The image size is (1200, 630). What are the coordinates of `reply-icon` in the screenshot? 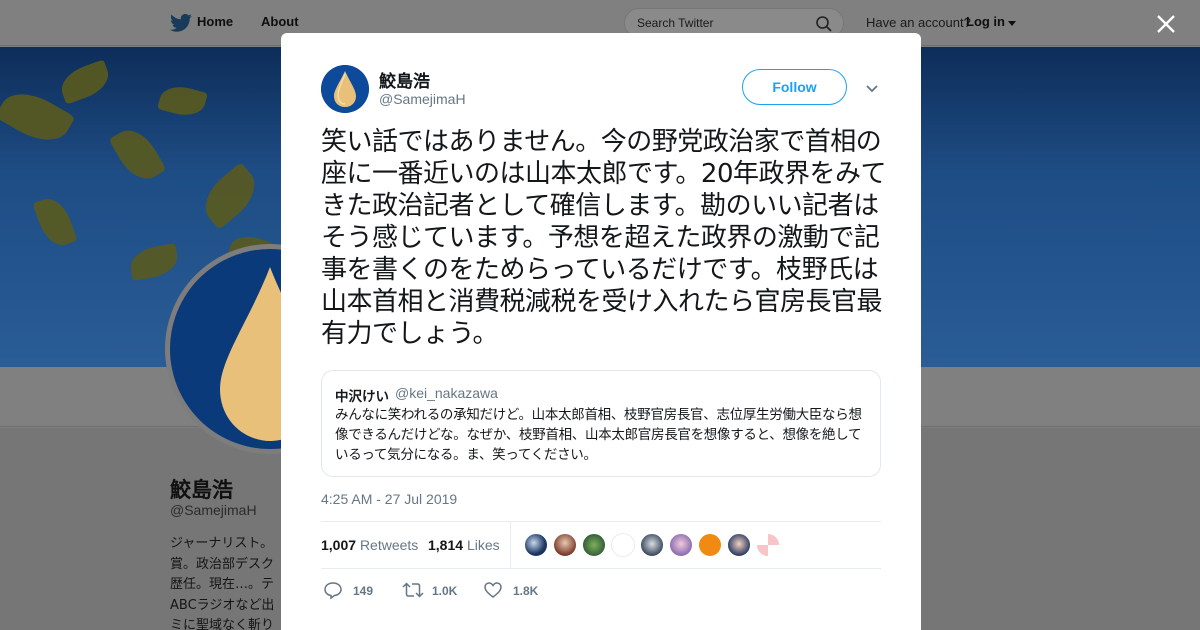 It's located at (333, 591).